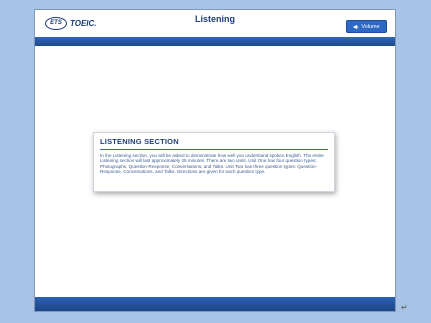 The width and height of the screenshot is (431, 323). Describe the element at coordinates (139, 141) in the screenshot. I see `dialog-title: LISTENING SECTION` at that location.